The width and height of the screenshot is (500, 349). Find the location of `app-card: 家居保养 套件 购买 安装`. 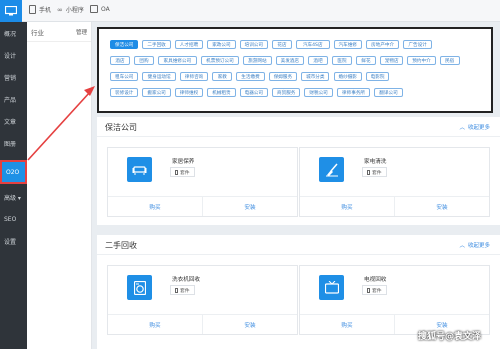

app-card: 家居保养 套件 购买 安装 is located at coordinates (202, 182).